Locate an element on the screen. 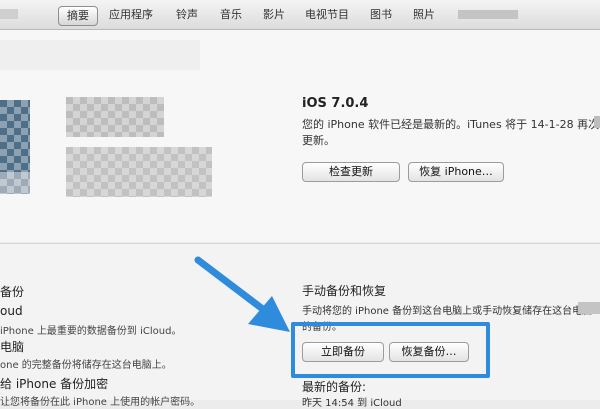 This screenshot has width=600, height=409. blurred-header-strip is located at coordinates (100, 55).